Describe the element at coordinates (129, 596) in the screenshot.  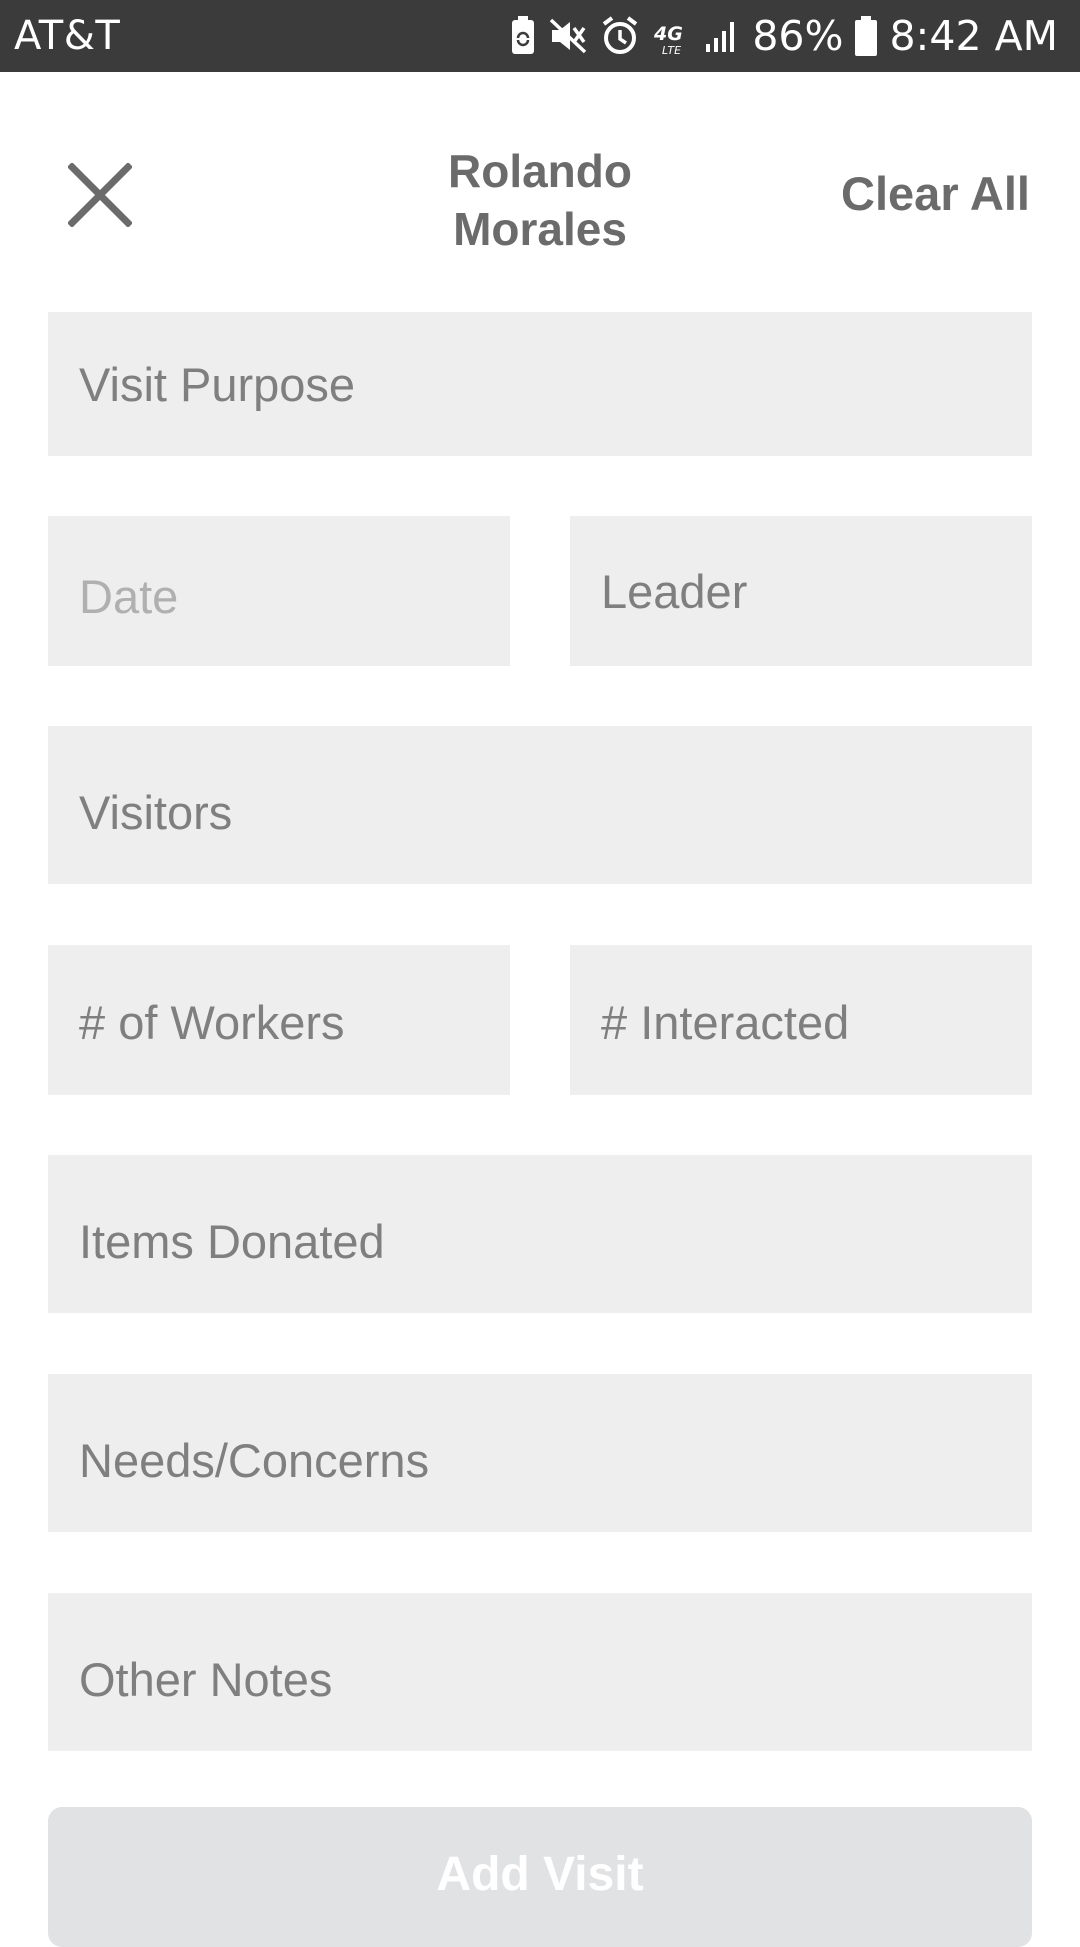
I see `date-placeholder: Date` at that location.